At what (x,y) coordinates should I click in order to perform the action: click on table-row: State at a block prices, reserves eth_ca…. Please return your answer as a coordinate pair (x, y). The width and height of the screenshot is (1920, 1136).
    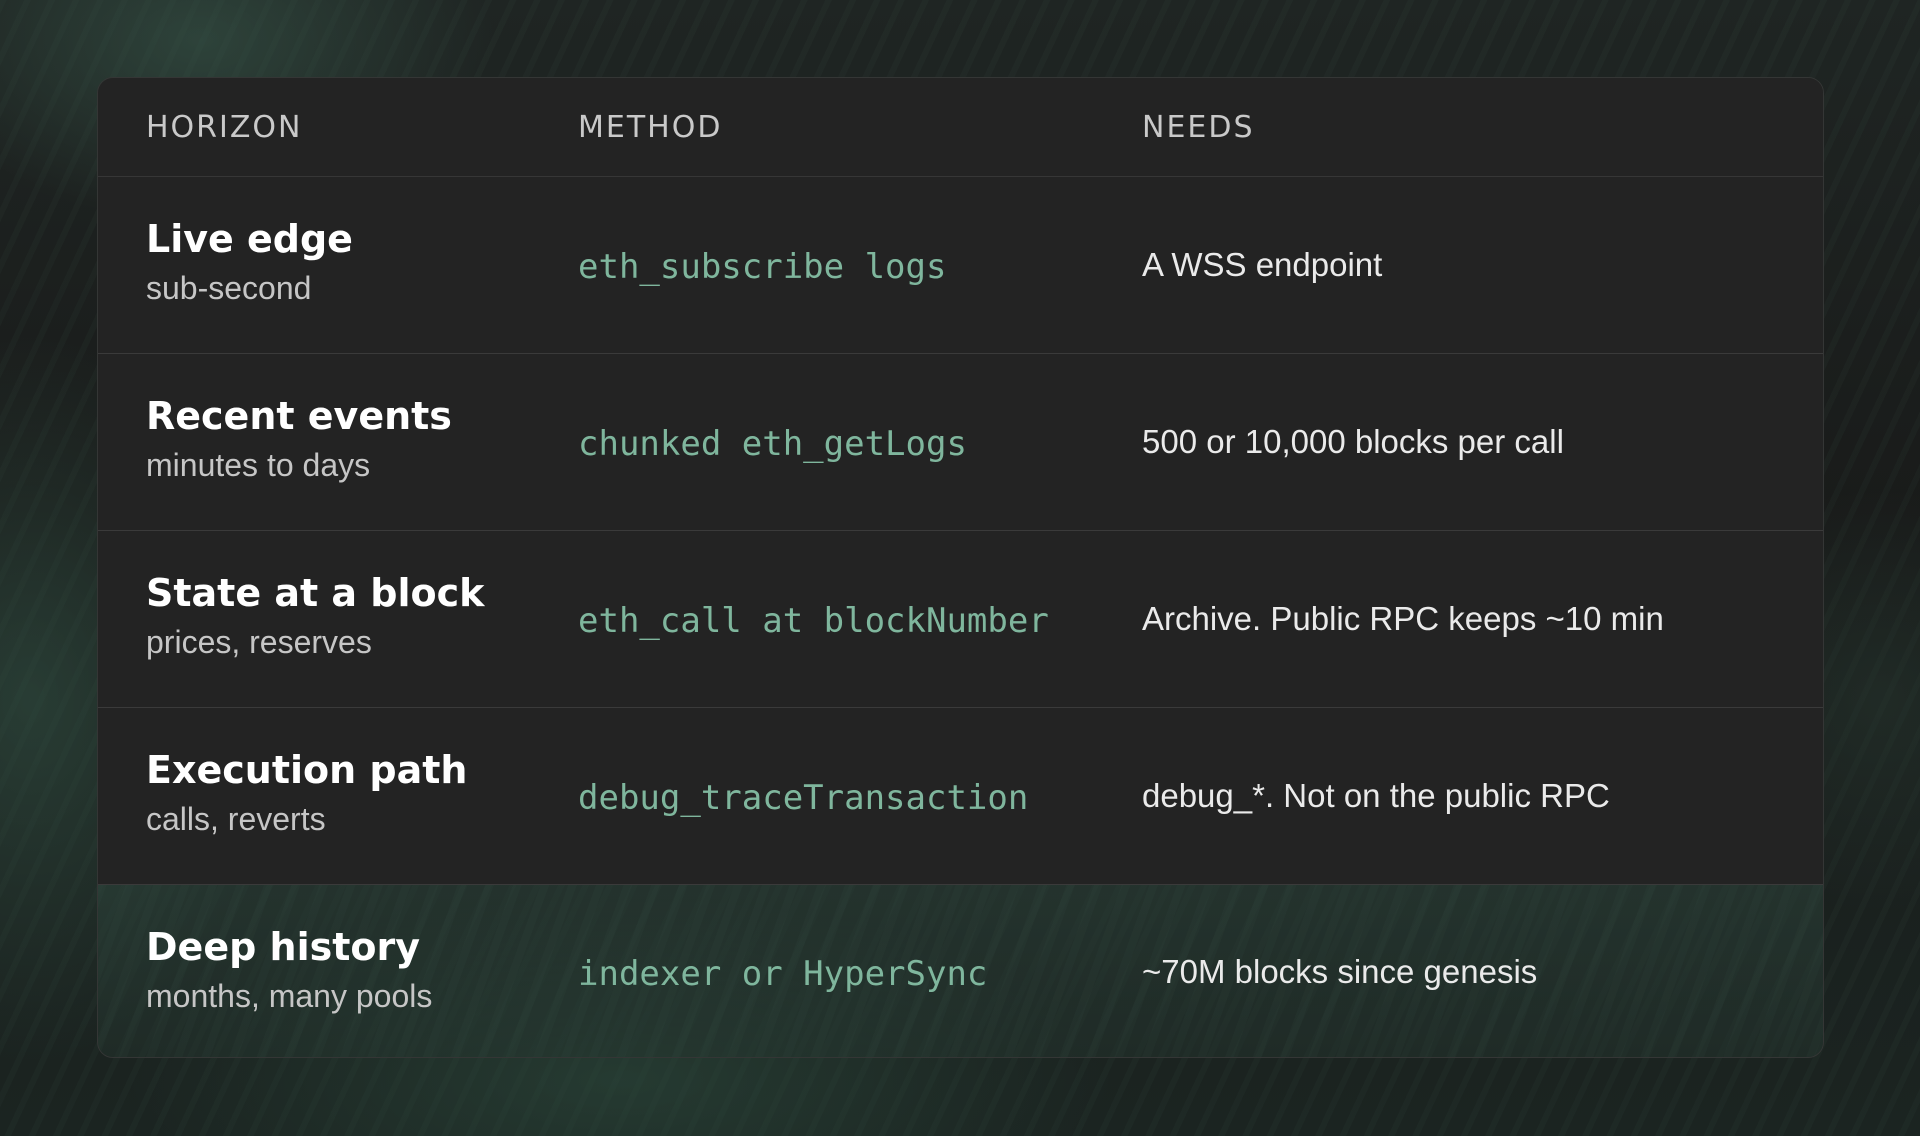
    Looking at the image, I should click on (960, 619).